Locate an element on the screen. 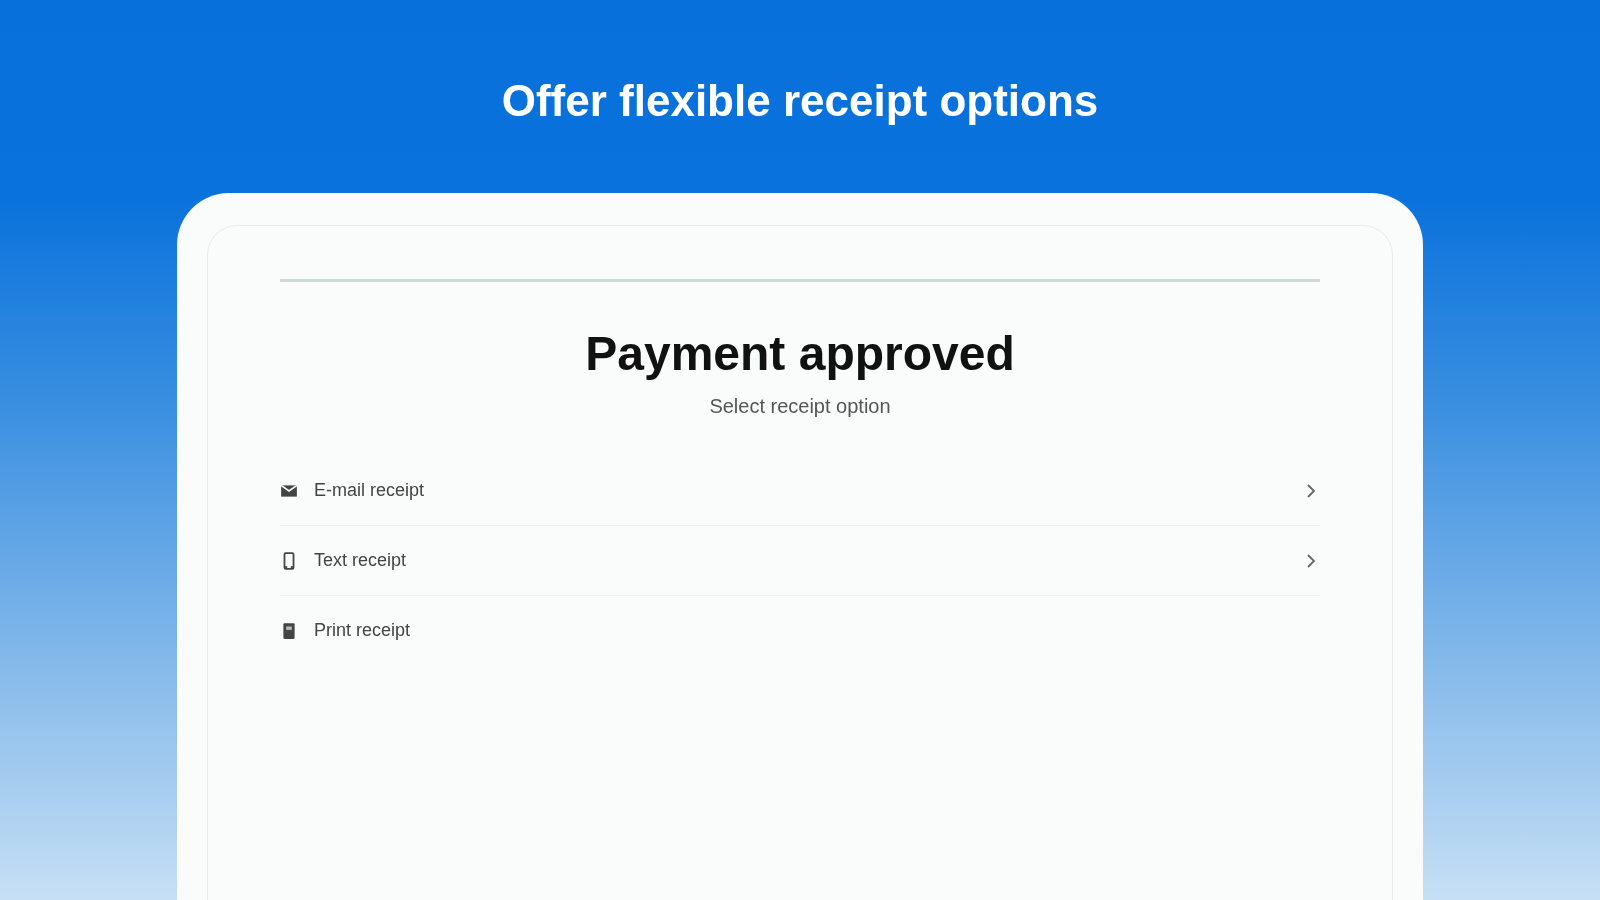 Image resolution: width=1600 pixels, height=900 pixels. receipt-option: Print receipt is located at coordinates (800, 630).